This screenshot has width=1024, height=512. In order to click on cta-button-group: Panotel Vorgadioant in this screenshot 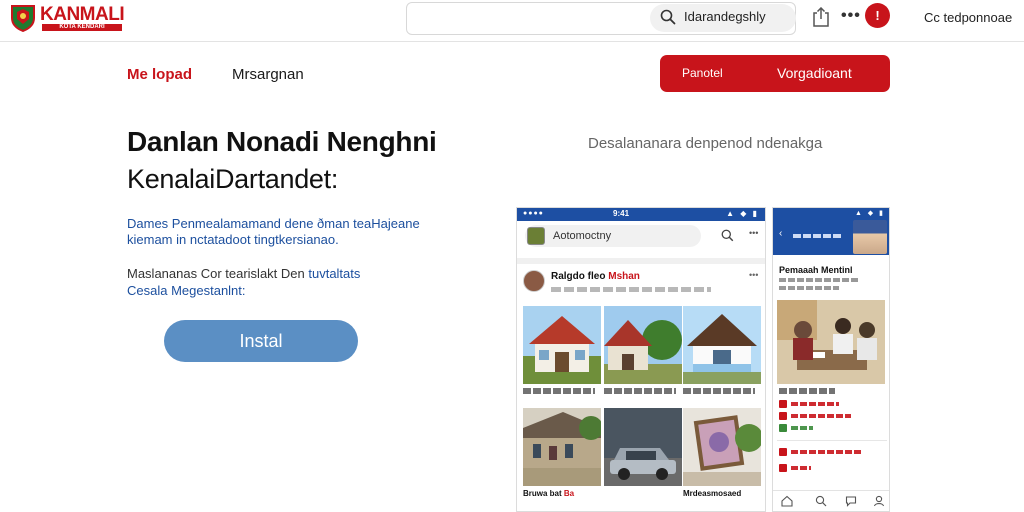, I will do `click(775, 73)`.